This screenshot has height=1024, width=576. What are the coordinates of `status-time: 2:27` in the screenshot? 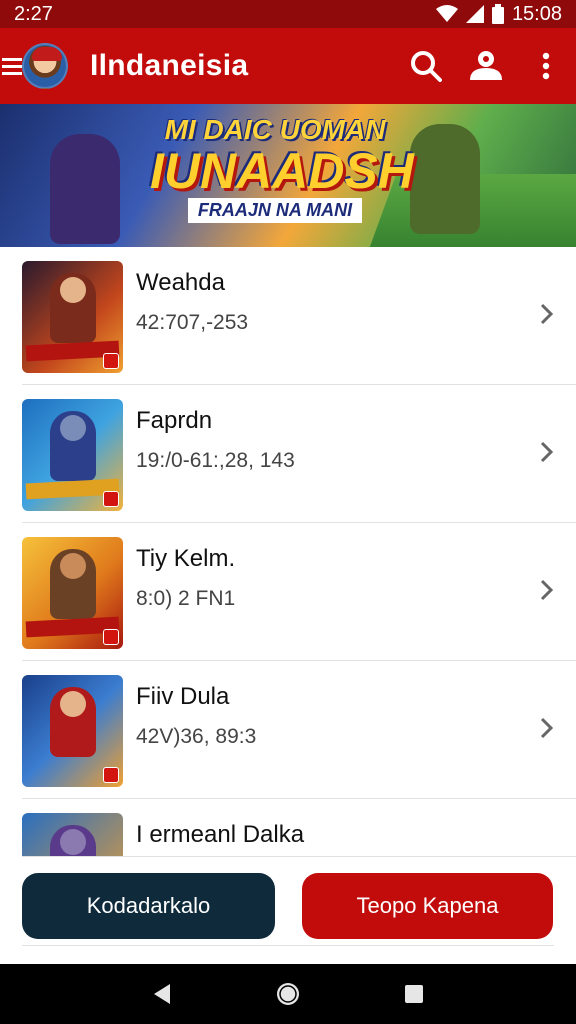 It's located at (33, 13).